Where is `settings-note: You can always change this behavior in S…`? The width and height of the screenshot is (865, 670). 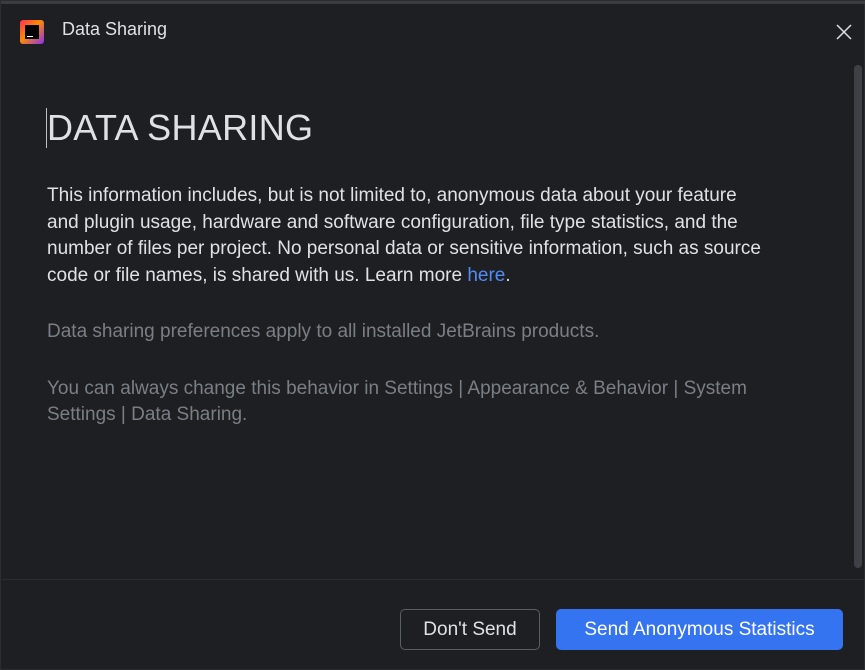 settings-note: You can always change this behavior in S… is located at coordinates (397, 401).